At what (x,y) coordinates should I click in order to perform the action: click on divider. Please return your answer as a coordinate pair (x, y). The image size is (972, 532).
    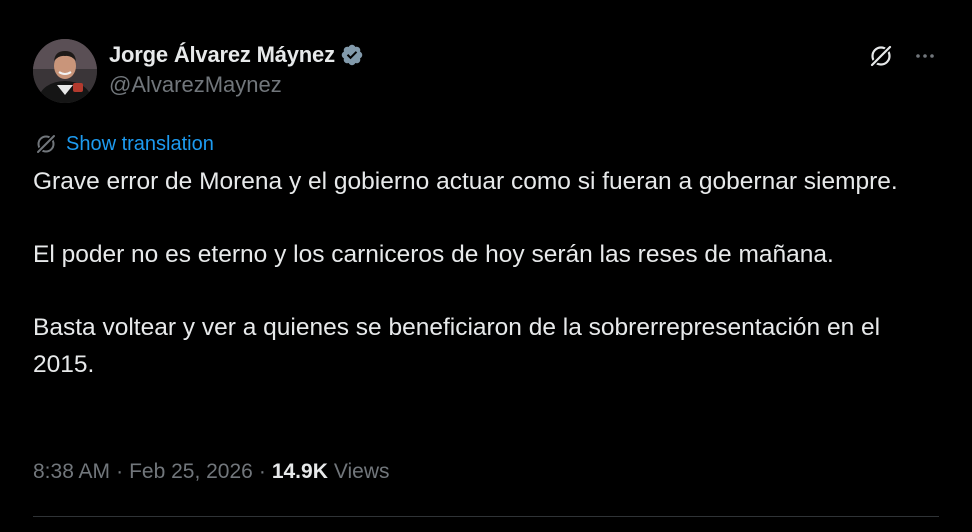
    Looking at the image, I should click on (486, 516).